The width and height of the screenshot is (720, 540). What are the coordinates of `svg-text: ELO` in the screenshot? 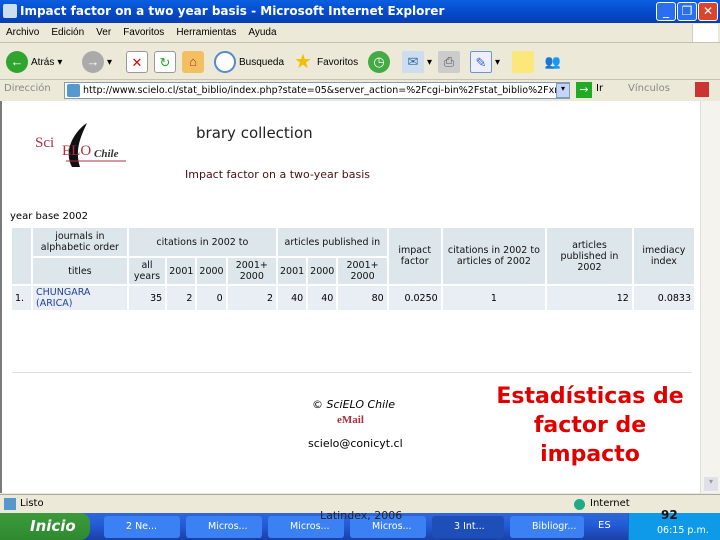 It's located at (76, 151).